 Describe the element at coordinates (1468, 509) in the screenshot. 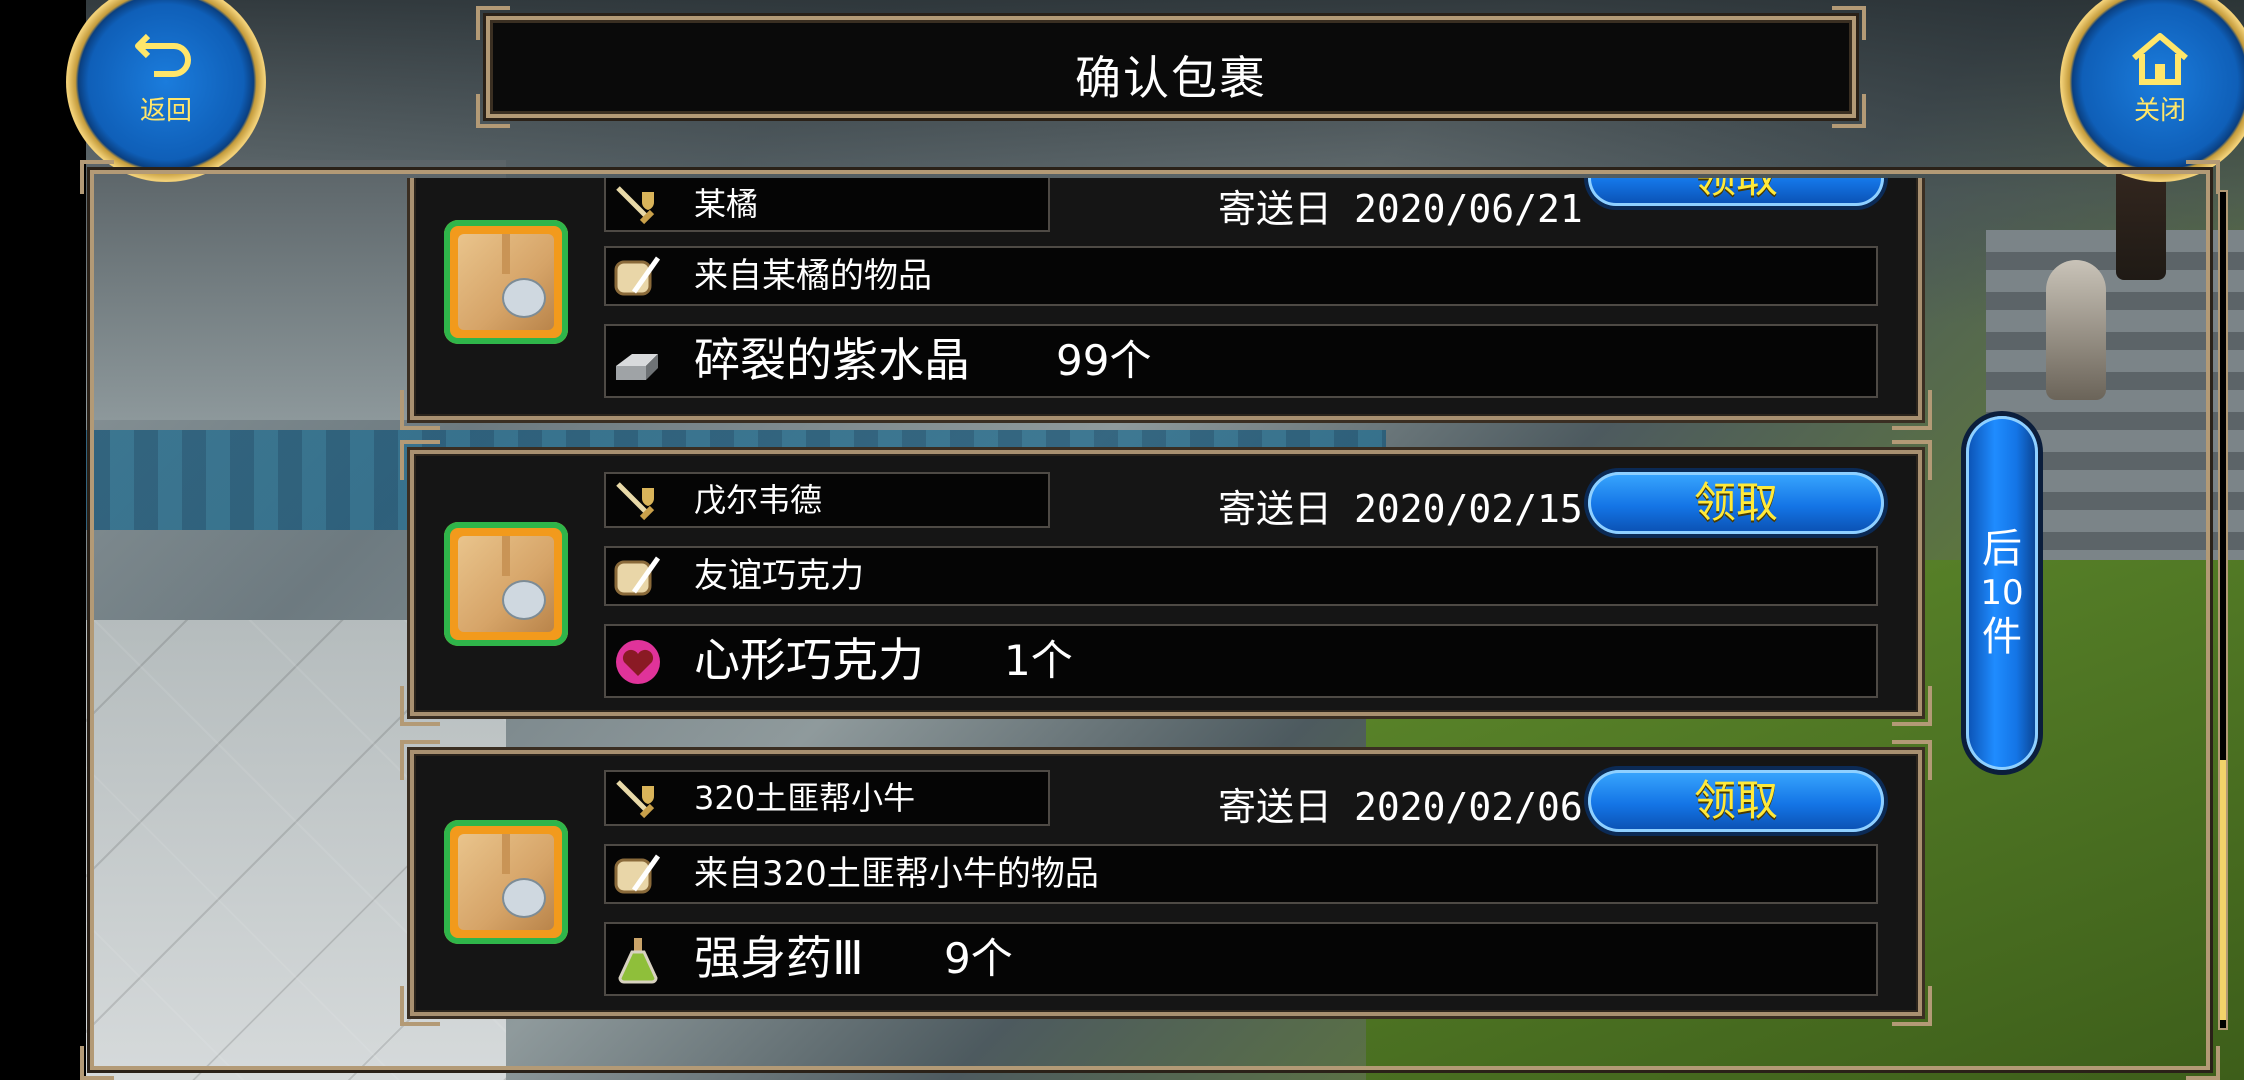

I see `sent-date-value: 2020/02/15` at that location.